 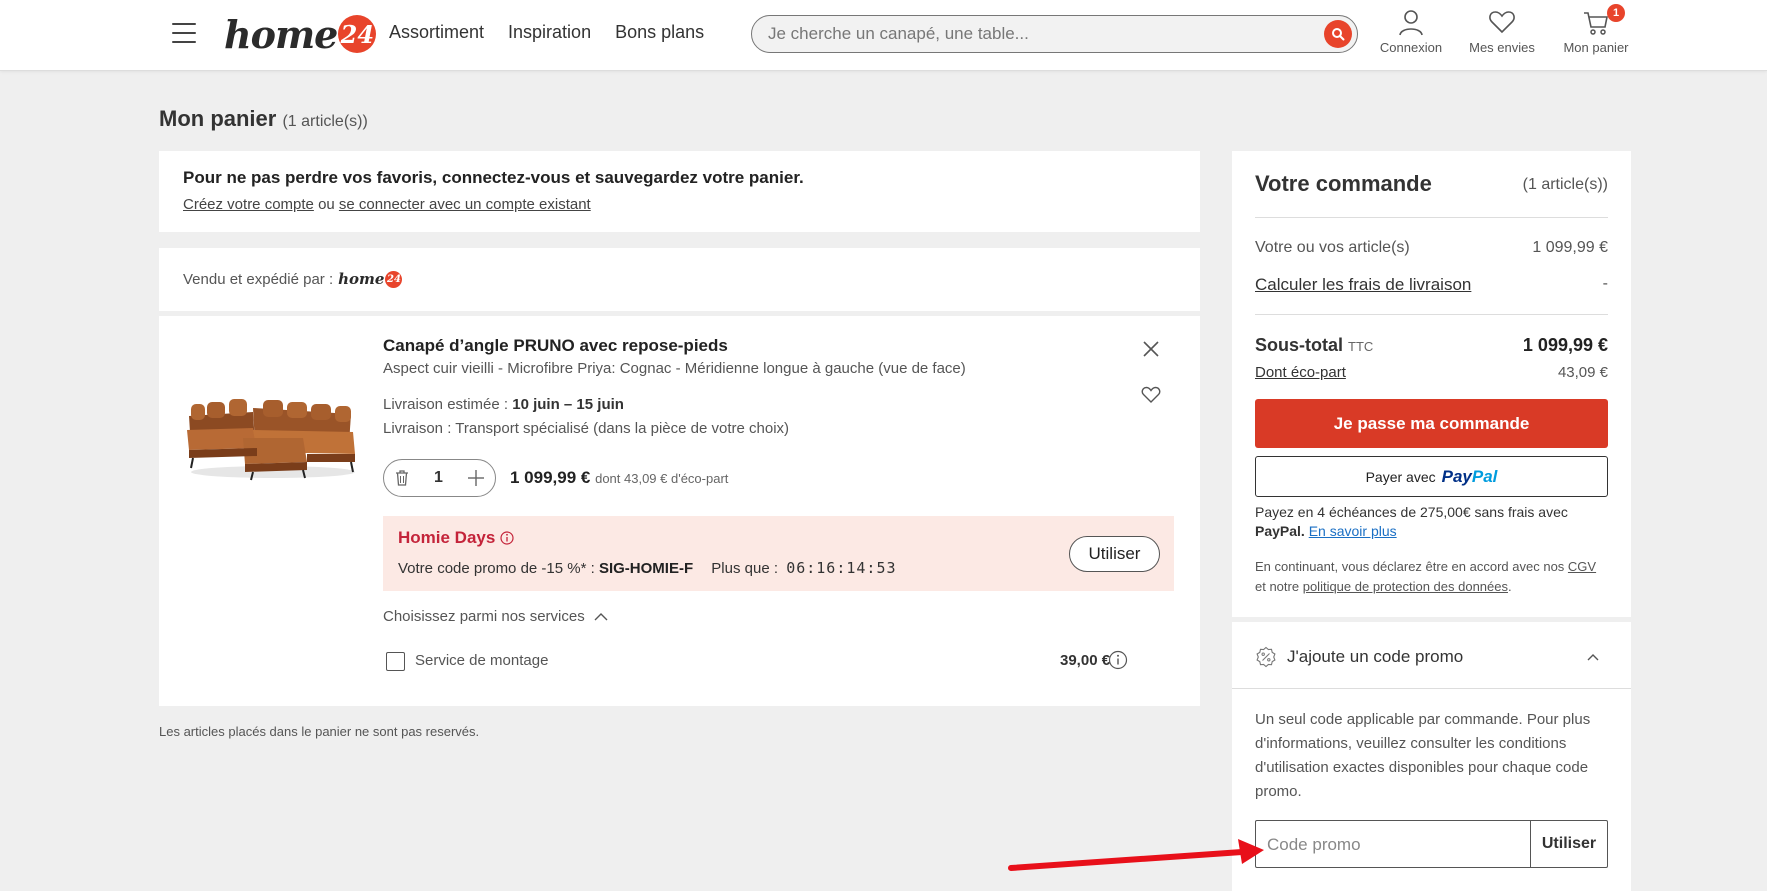 What do you see at coordinates (662, 478) in the screenshot?
I see `eco-part: dont 43,09 € d'éco-part` at bounding box center [662, 478].